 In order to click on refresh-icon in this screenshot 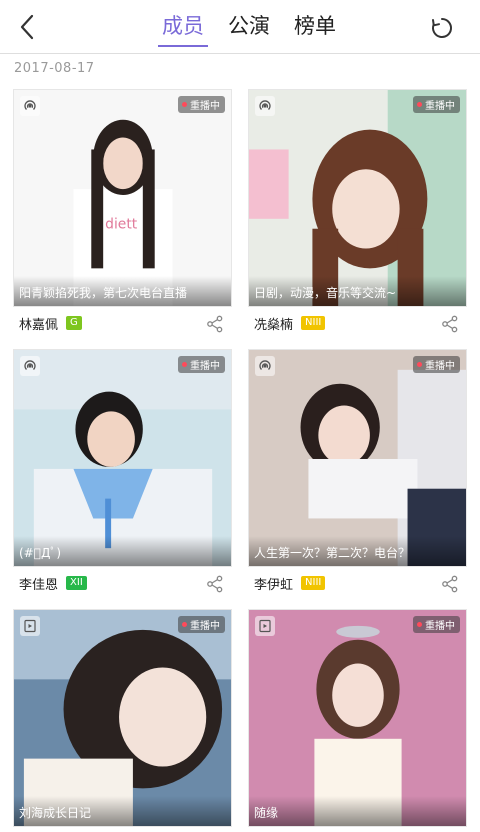, I will do `click(442, 28)`.